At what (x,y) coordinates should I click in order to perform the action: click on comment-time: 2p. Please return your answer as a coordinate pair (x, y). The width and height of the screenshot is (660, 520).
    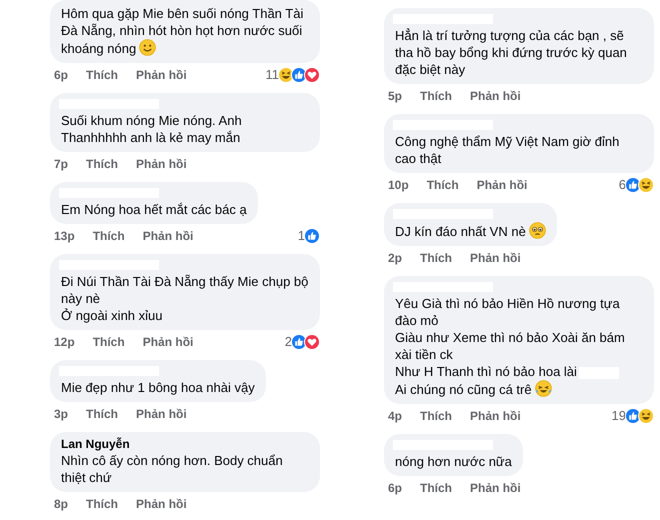
    Looking at the image, I should click on (395, 258).